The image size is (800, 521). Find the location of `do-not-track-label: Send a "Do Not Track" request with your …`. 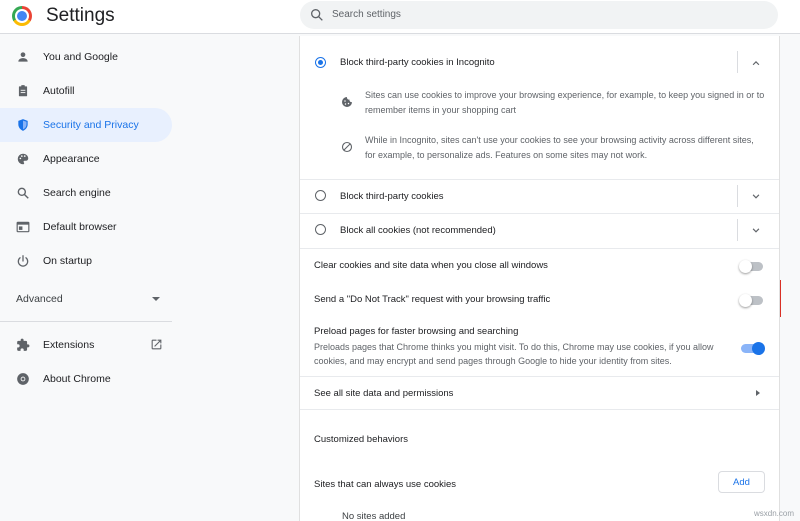

do-not-track-label: Send a "Do Not Track" request with your … is located at coordinates (432, 299).